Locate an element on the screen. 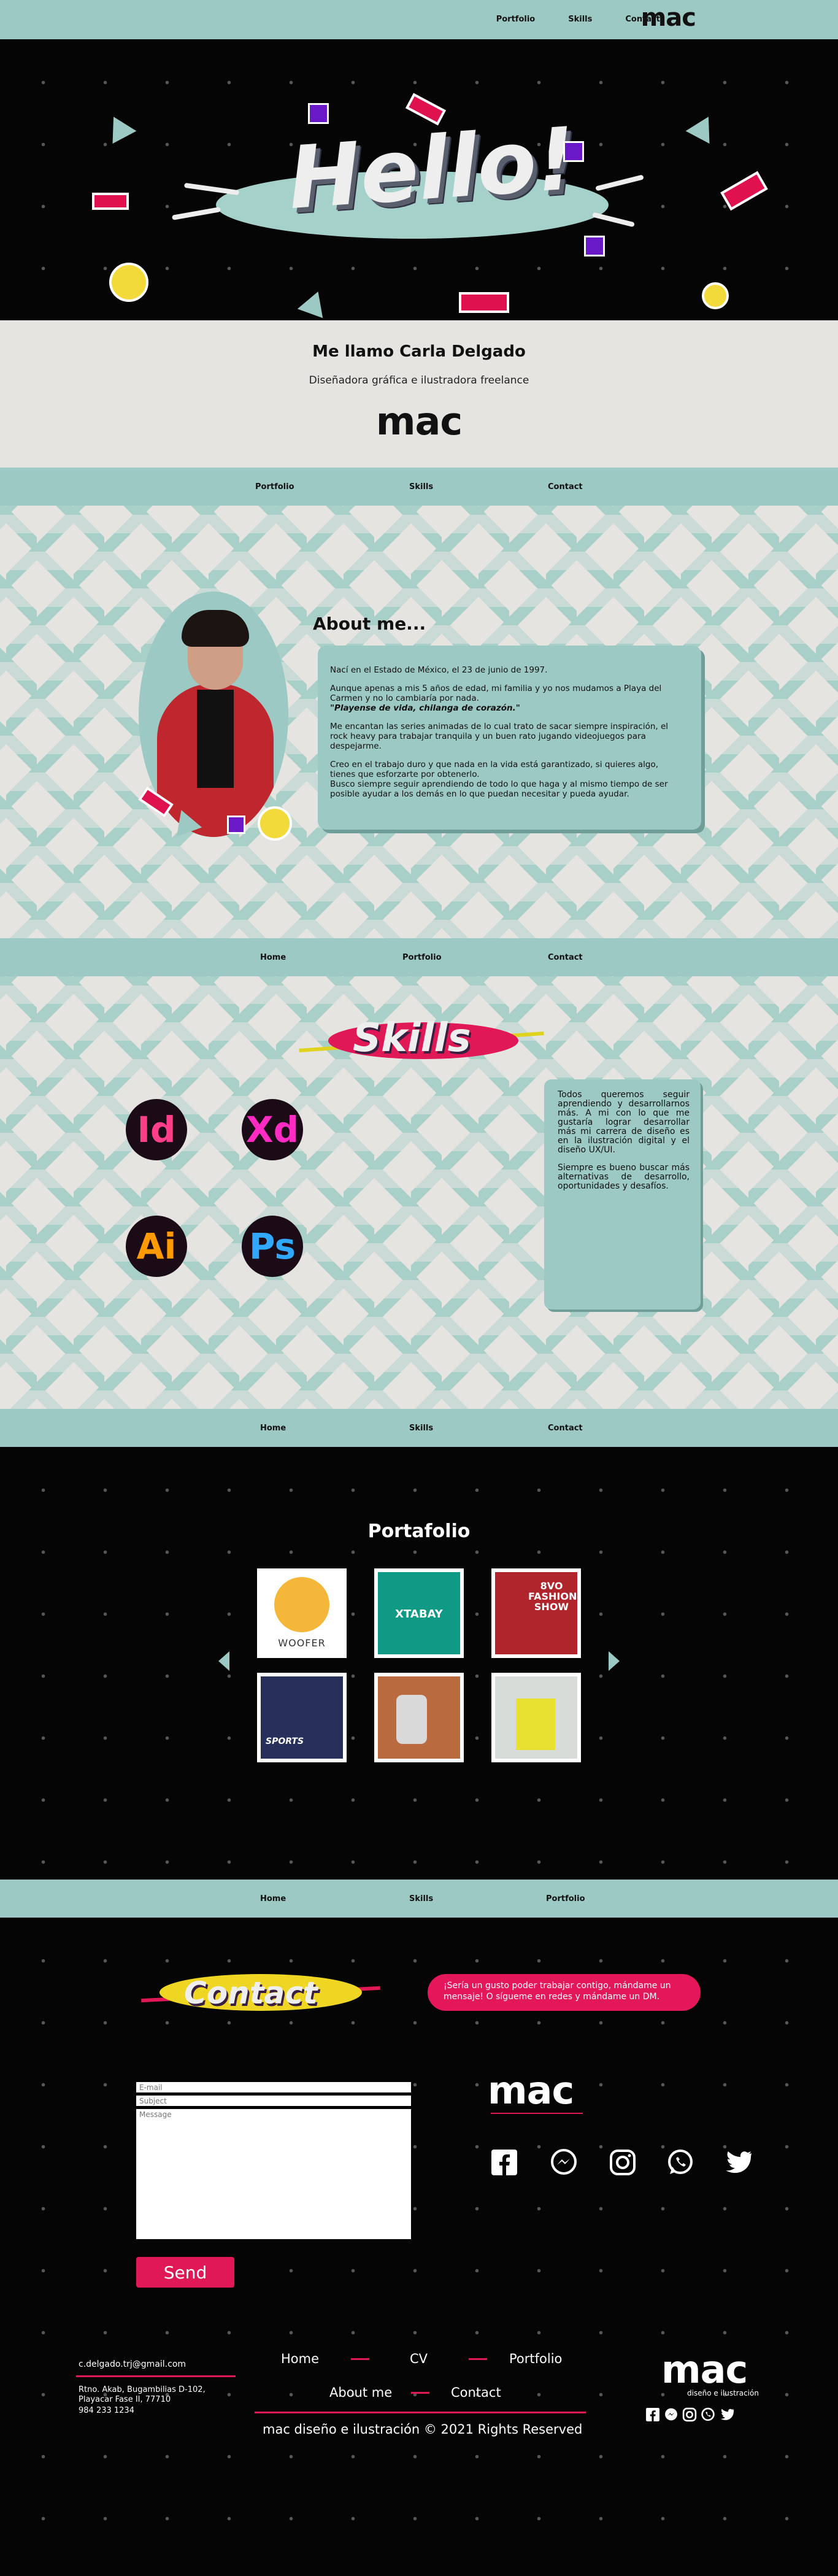  footer-nav-divider is located at coordinates (420, 2412).